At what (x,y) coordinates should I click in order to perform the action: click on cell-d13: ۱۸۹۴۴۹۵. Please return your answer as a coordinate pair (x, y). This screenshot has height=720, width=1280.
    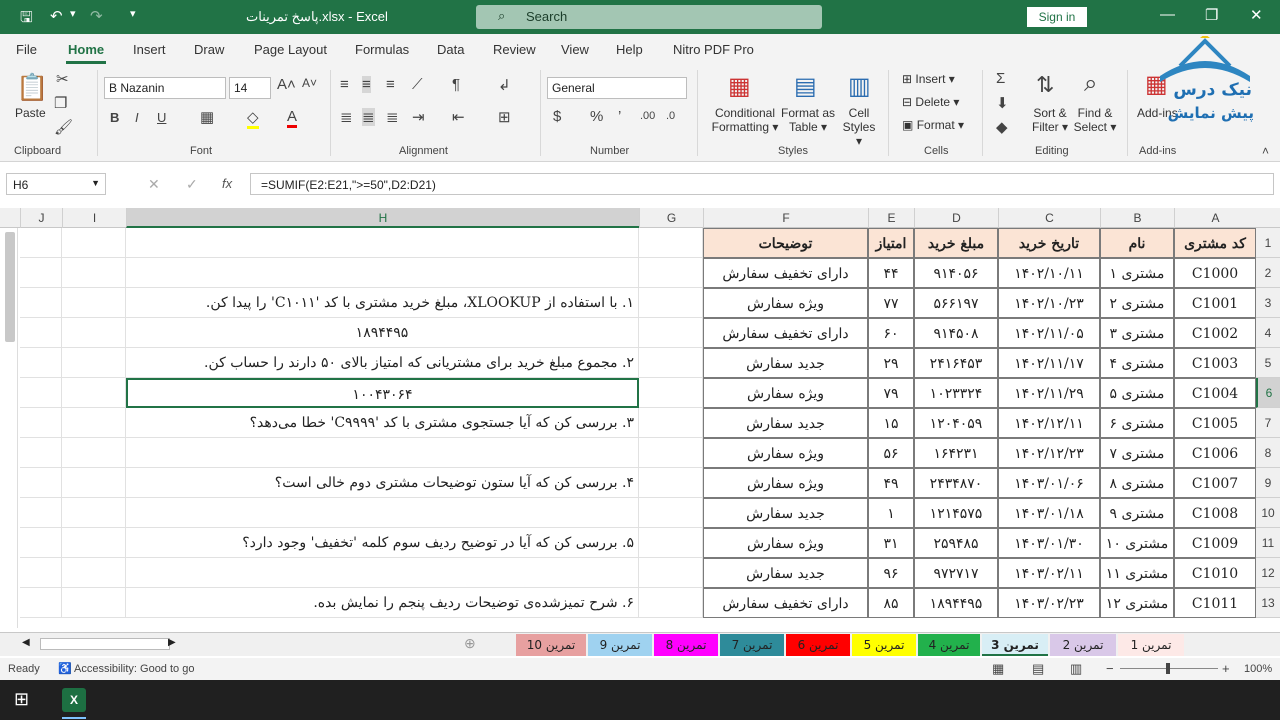
    Looking at the image, I should click on (956, 603).